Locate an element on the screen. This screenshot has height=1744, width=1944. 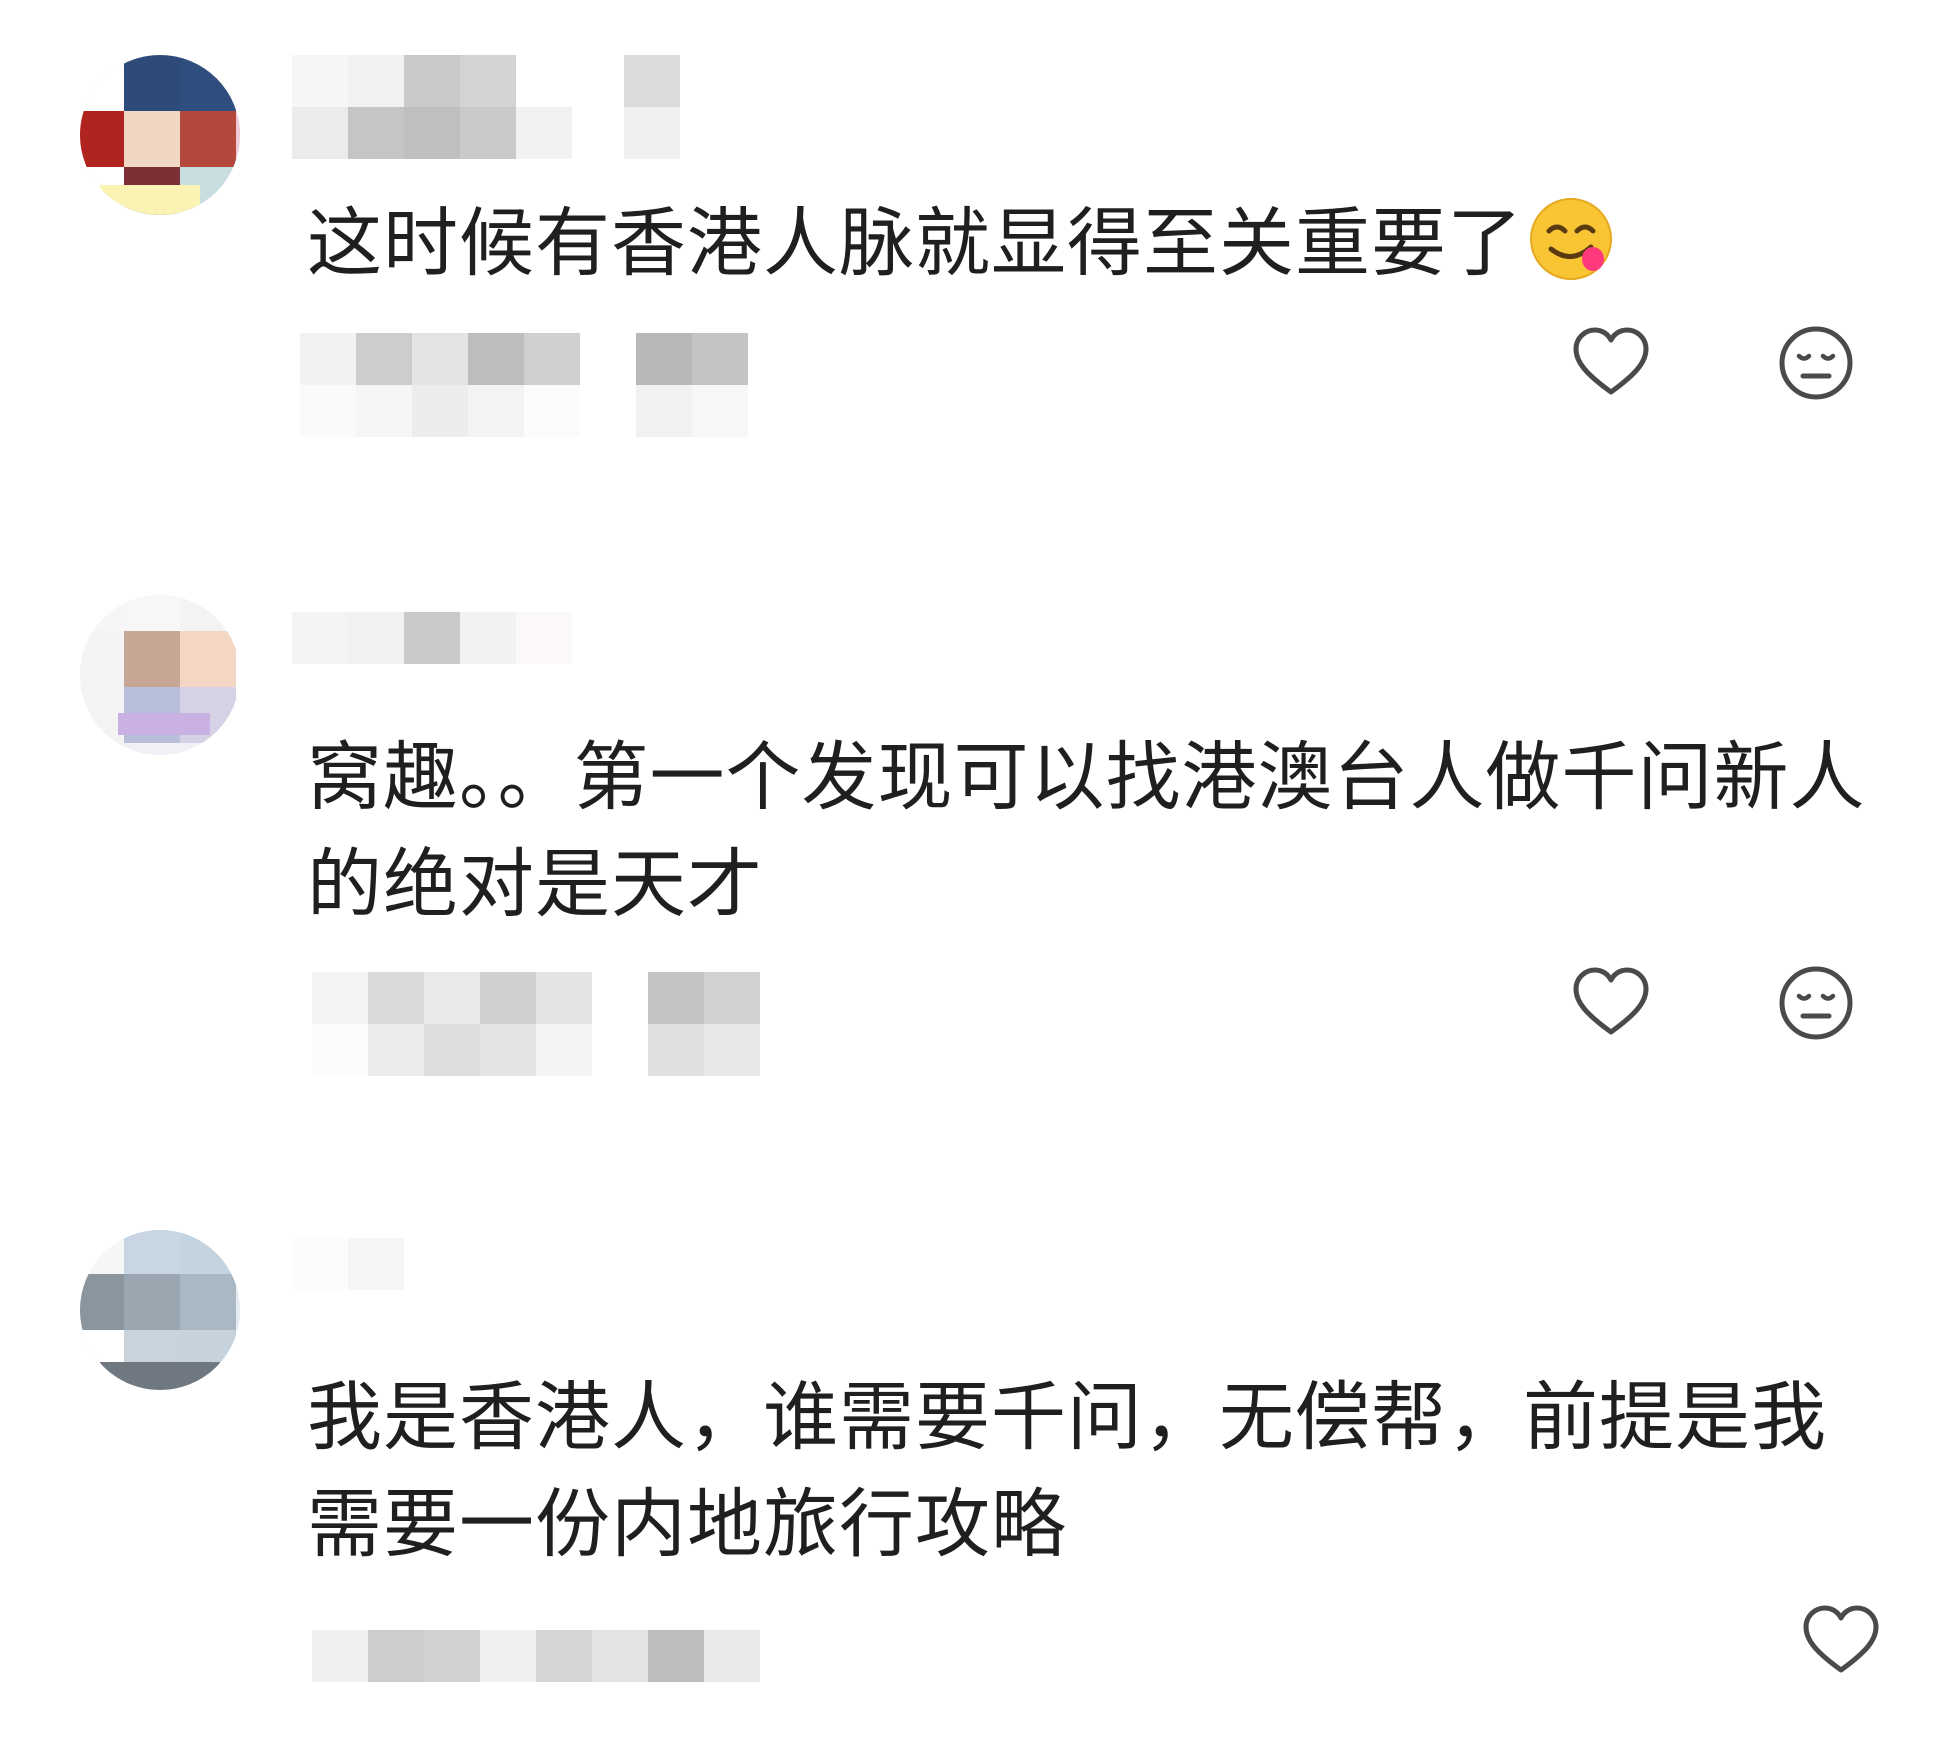
comment-text: 这时候有香港人脉就显得至关重要了 is located at coordinates (1087, 243).